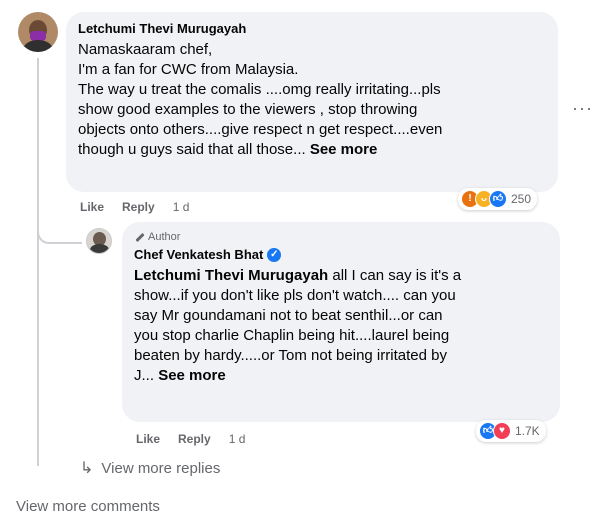  I want to click on reaction-count: 250, so click(521, 199).